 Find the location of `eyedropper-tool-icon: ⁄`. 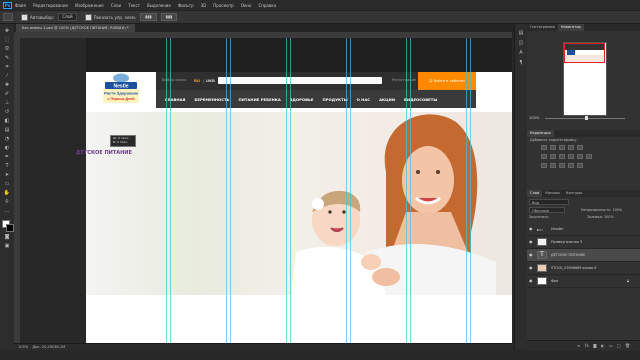

eyedropper-tool-icon: ⁄ is located at coordinates (7, 76).